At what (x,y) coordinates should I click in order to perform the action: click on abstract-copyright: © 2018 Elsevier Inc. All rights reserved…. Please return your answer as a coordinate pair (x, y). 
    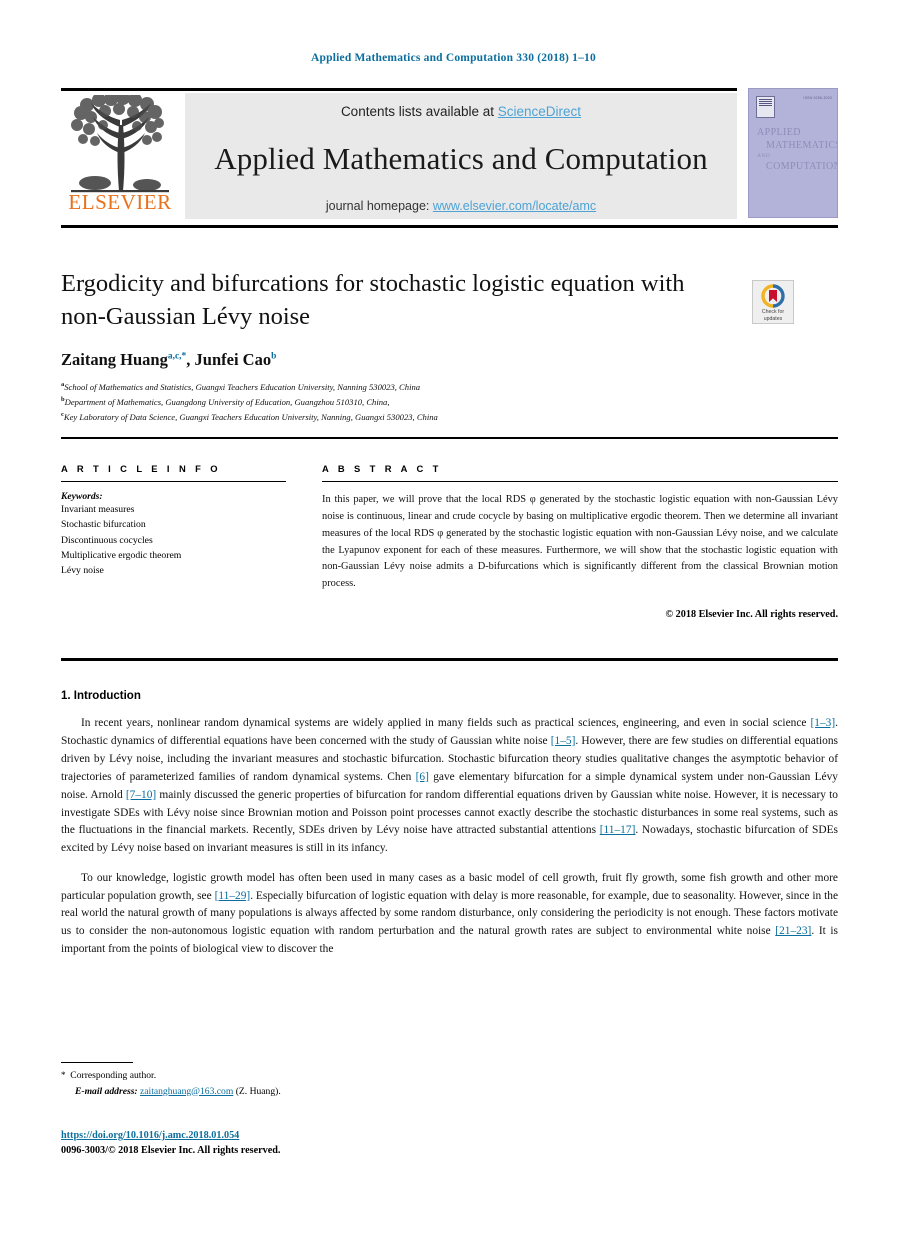
    Looking at the image, I should click on (751, 615).